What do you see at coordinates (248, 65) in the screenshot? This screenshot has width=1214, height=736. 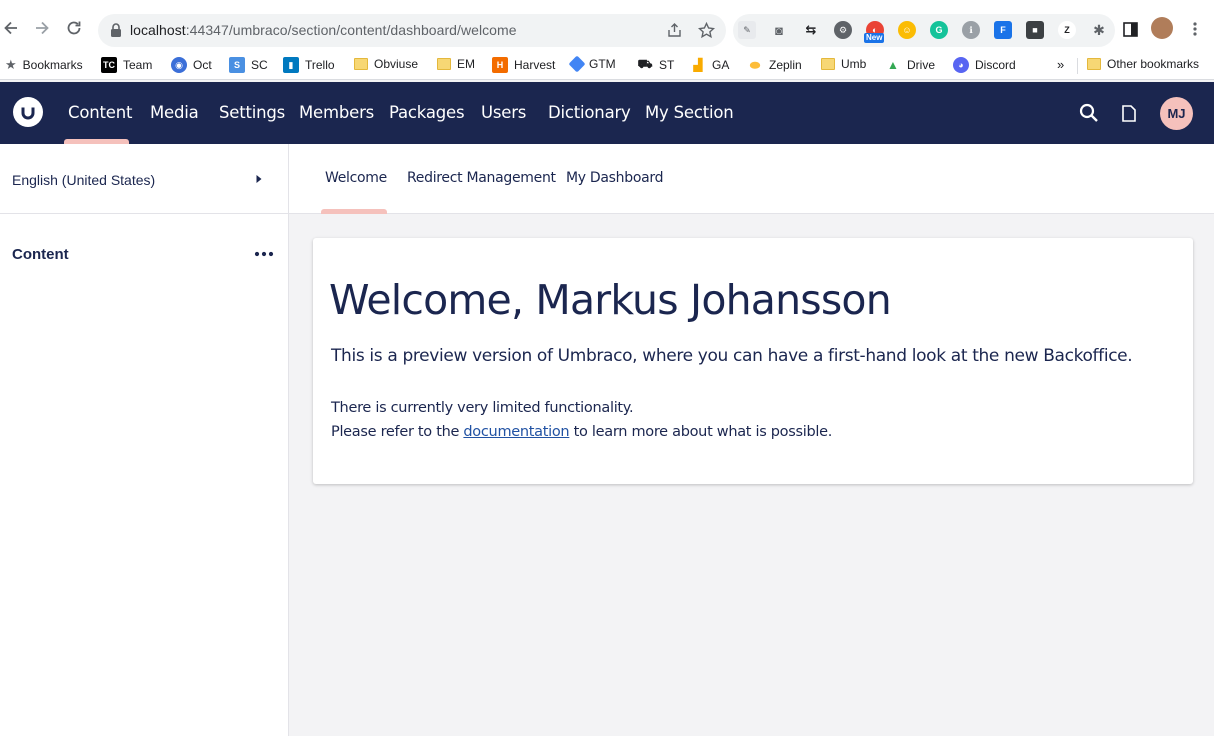 I see `bookmark-item: S SC` at bounding box center [248, 65].